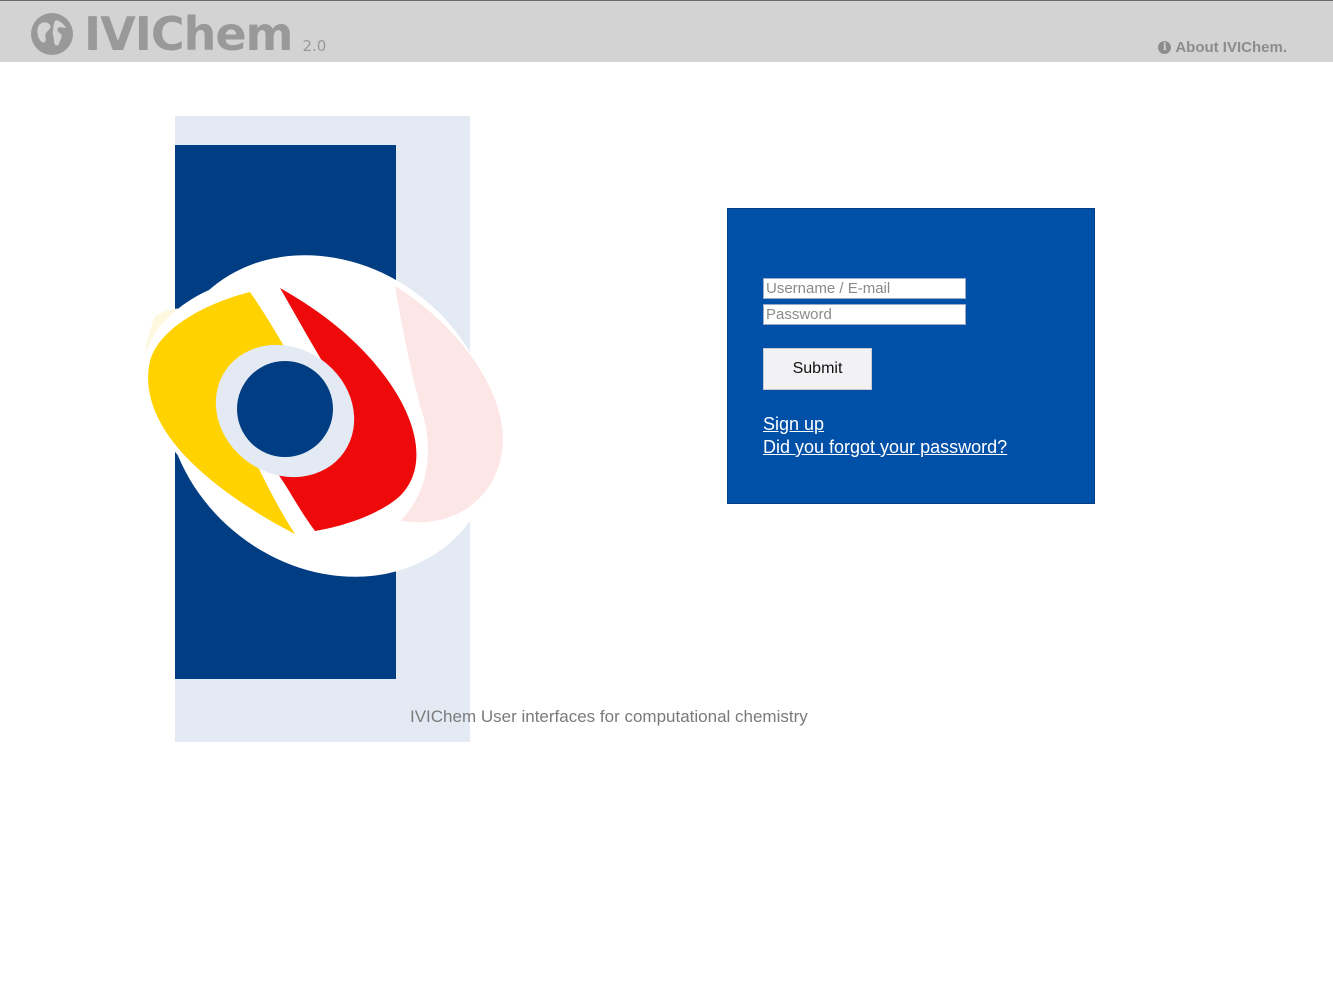 The width and height of the screenshot is (1333, 1000). What do you see at coordinates (817, 369) in the screenshot?
I see `submit-button: Submit` at bounding box center [817, 369].